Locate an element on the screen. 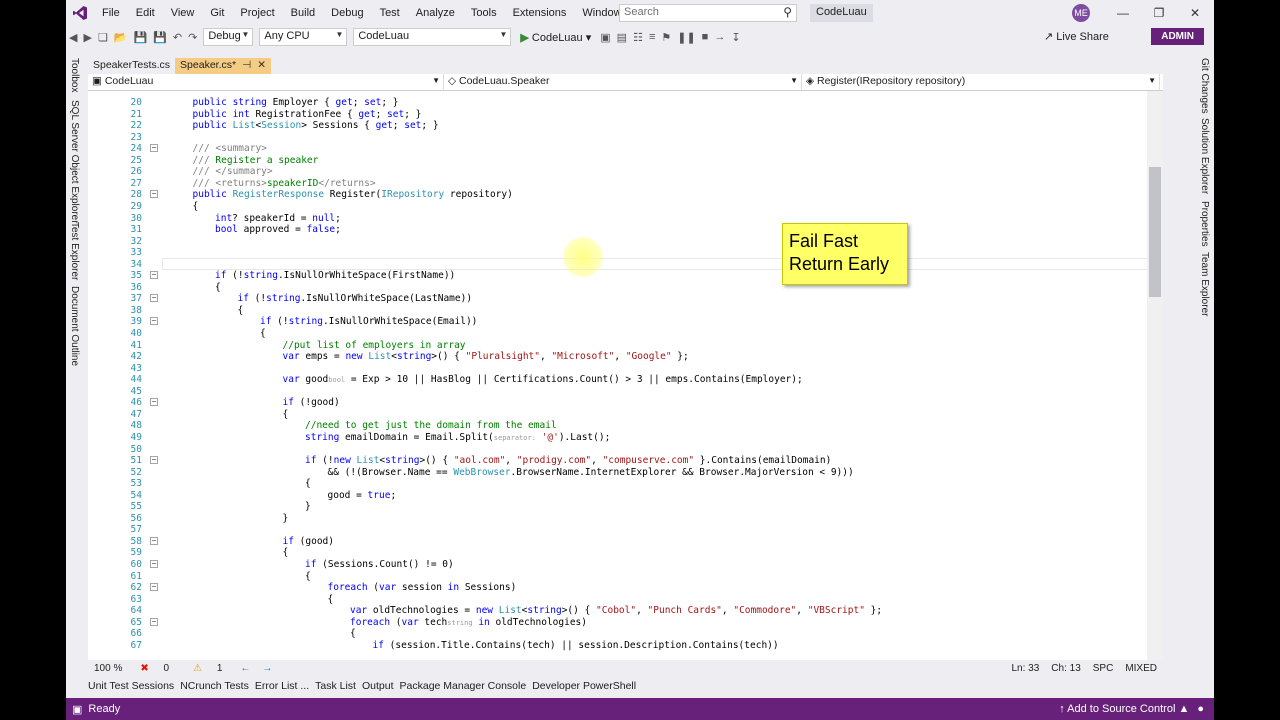 This screenshot has height=720, width=1280. type-dropdown: ◇ CodeLuau.Speaker ▼ is located at coordinates (623, 82).